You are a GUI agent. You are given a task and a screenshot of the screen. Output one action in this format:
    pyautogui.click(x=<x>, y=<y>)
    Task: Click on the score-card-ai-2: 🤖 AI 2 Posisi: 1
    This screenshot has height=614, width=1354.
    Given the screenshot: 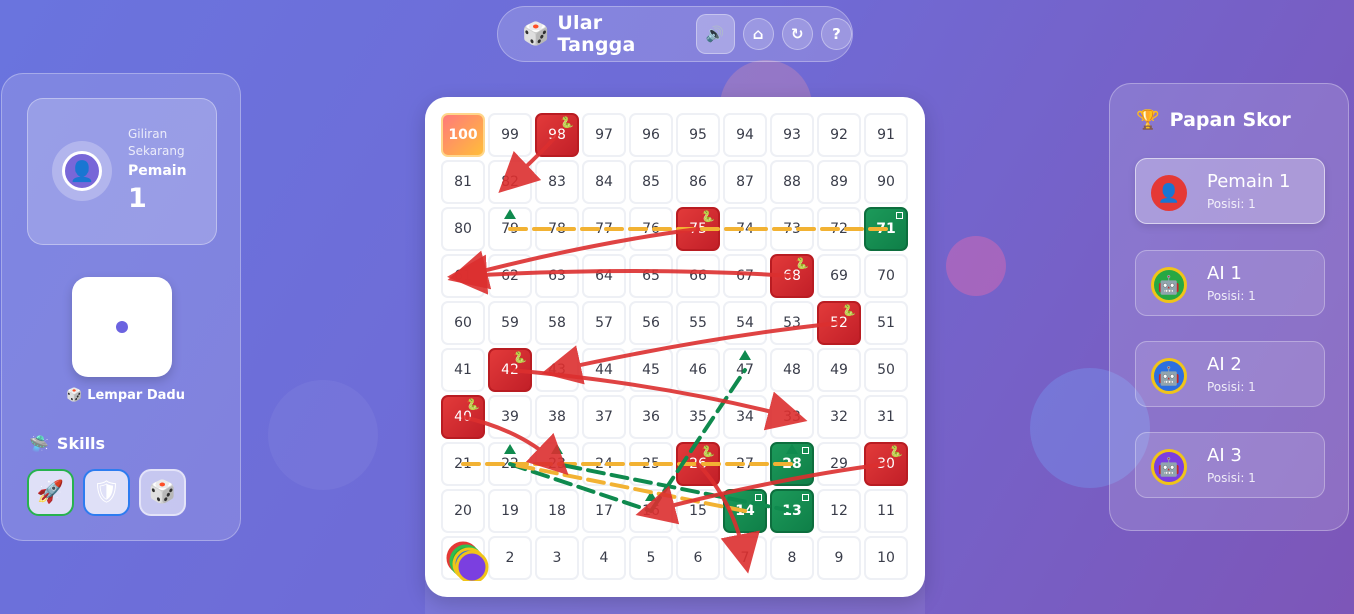 What is the action you would take?
    pyautogui.click(x=1230, y=374)
    